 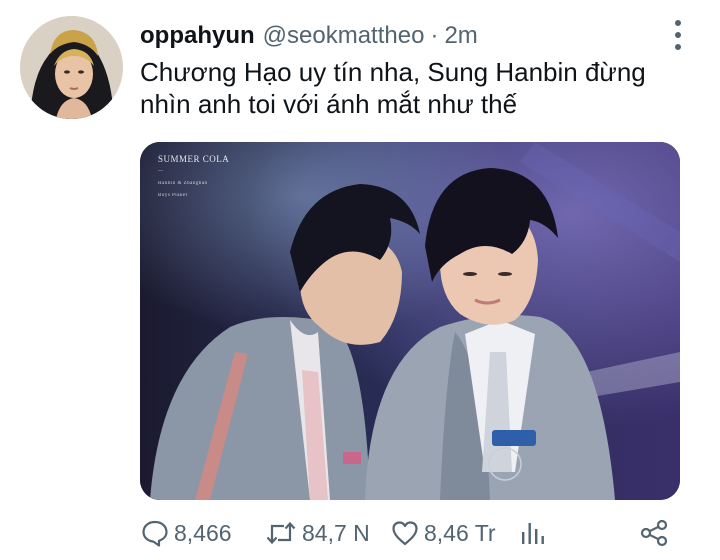 What do you see at coordinates (393, 72) in the screenshot?
I see `tweet-text-line: Chương Hạo uy tín nha, Sung Hanbin đừng` at bounding box center [393, 72].